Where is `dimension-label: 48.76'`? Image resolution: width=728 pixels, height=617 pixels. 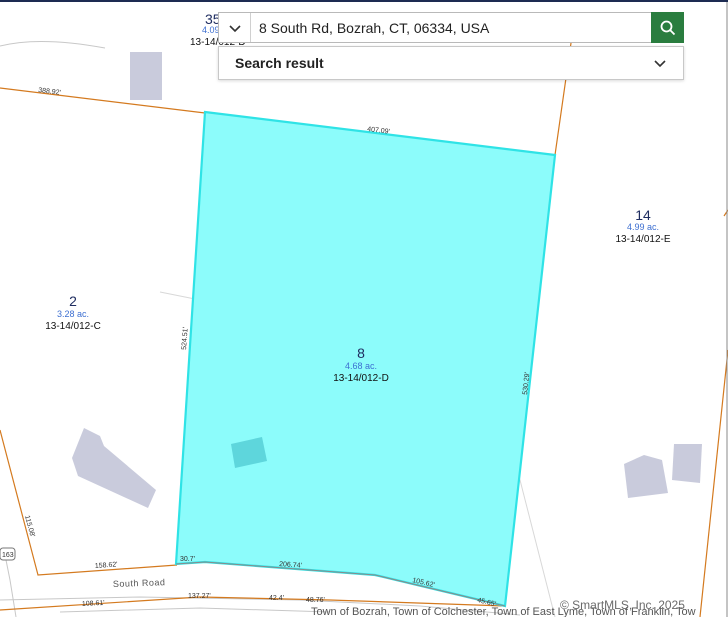
dimension-label: 48.76' is located at coordinates (315, 600).